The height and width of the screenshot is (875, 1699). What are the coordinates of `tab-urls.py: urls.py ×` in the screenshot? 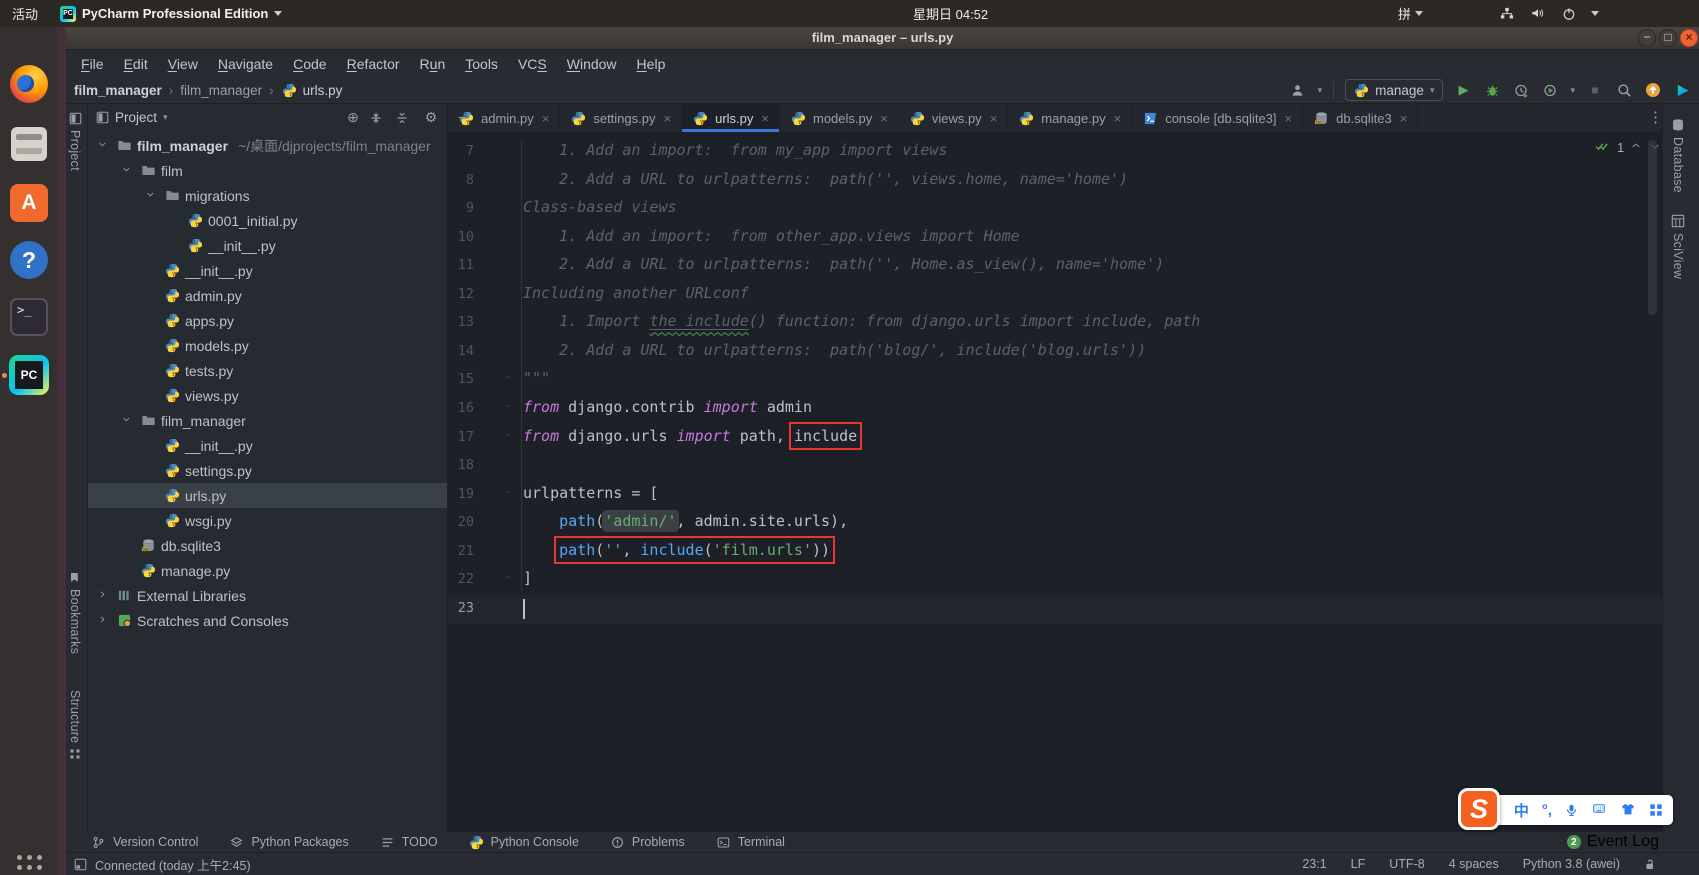 It's located at (731, 118).